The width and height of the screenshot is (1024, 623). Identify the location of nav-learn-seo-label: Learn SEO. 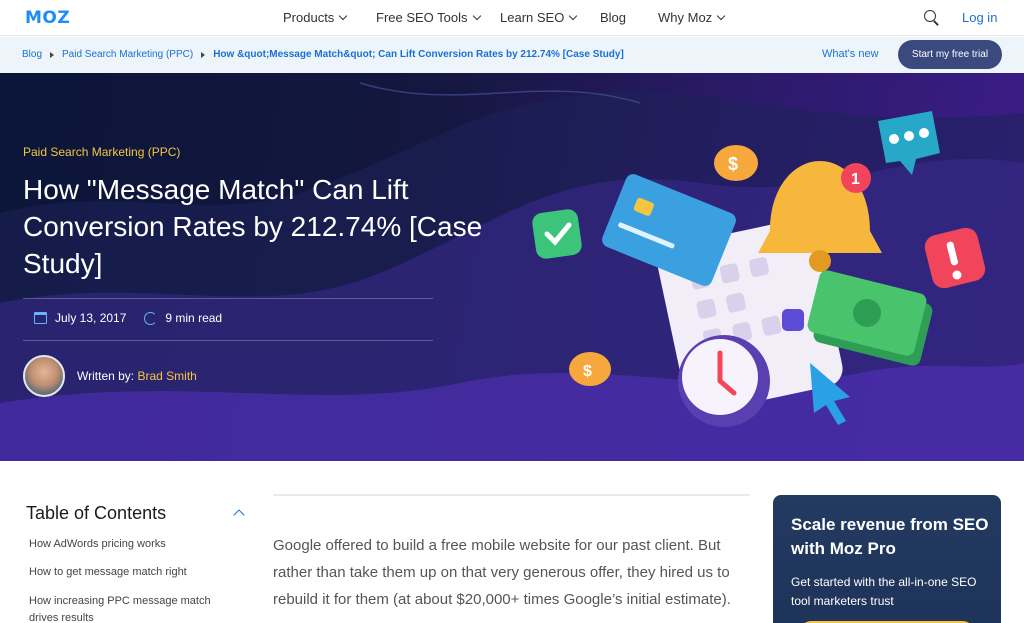
(532, 17).